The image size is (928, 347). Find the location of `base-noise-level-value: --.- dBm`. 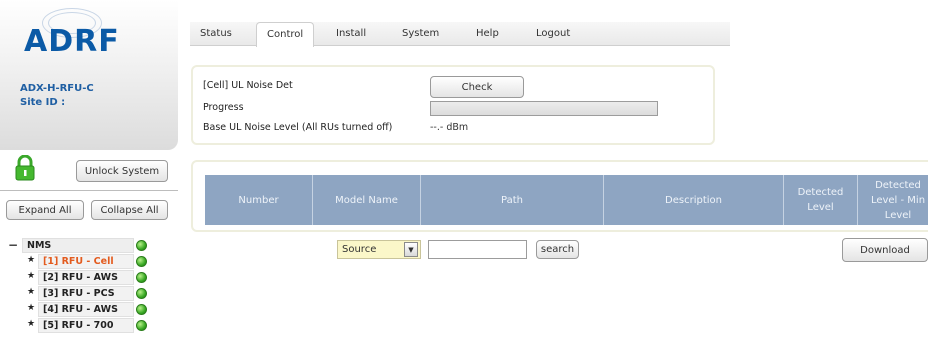

base-noise-level-value: --.- dBm is located at coordinates (449, 127).